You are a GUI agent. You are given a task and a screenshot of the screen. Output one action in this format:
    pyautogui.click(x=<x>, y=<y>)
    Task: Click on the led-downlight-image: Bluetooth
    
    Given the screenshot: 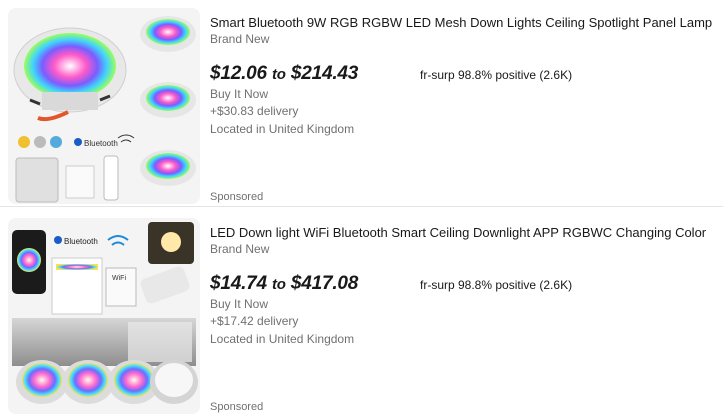 What is the action you would take?
    pyautogui.click(x=104, y=106)
    